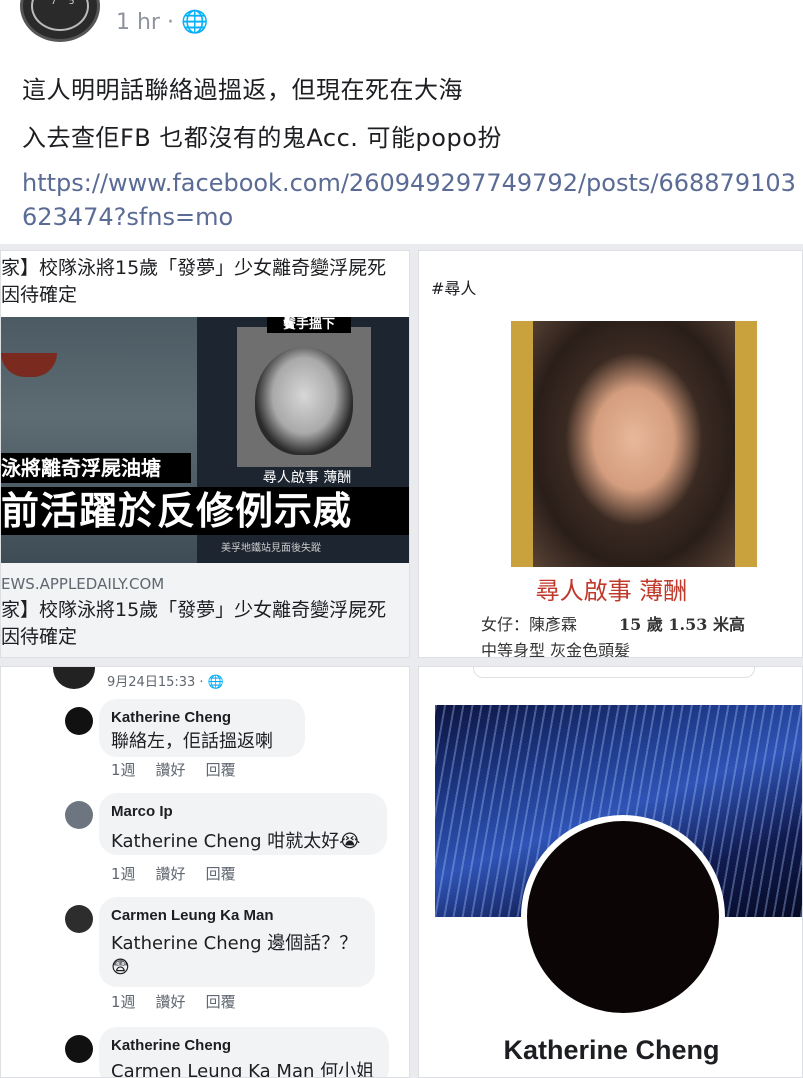 This screenshot has width=803, height=1078. Describe the element at coordinates (83, 584) in the screenshot. I see `source-domain: EWS.APPLEDAILY.COM` at that location.